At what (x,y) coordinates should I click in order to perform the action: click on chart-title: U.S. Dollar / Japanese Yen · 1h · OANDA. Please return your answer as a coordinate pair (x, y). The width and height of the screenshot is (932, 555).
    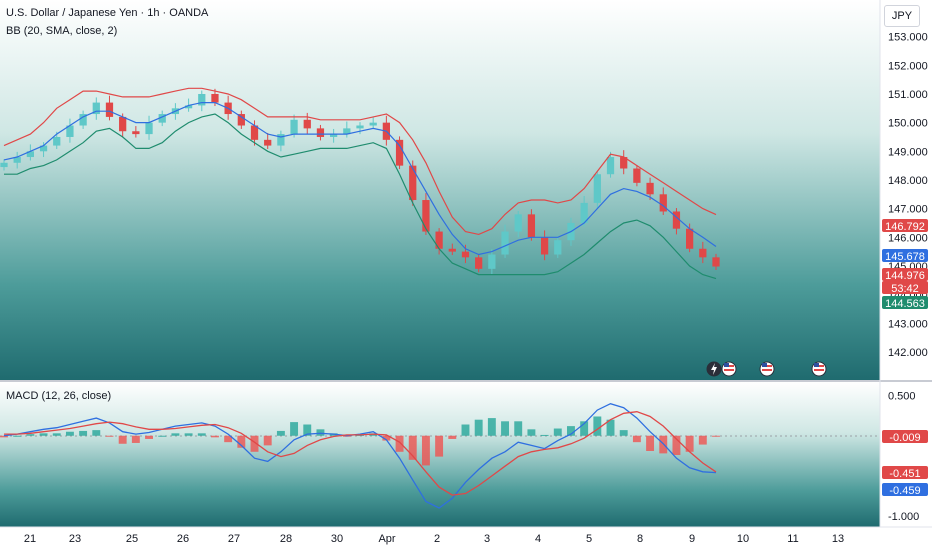
    Looking at the image, I should click on (107, 13).